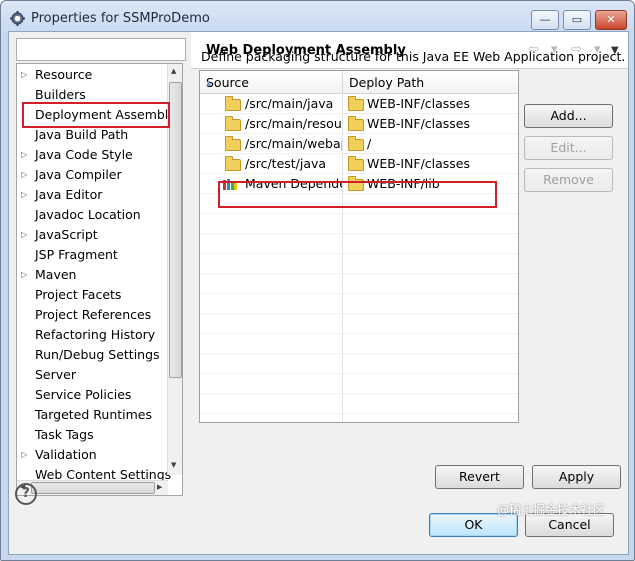 The height and width of the screenshot is (561, 635). I want to click on tree-item: ▷ Java Editor, so click(92, 195).